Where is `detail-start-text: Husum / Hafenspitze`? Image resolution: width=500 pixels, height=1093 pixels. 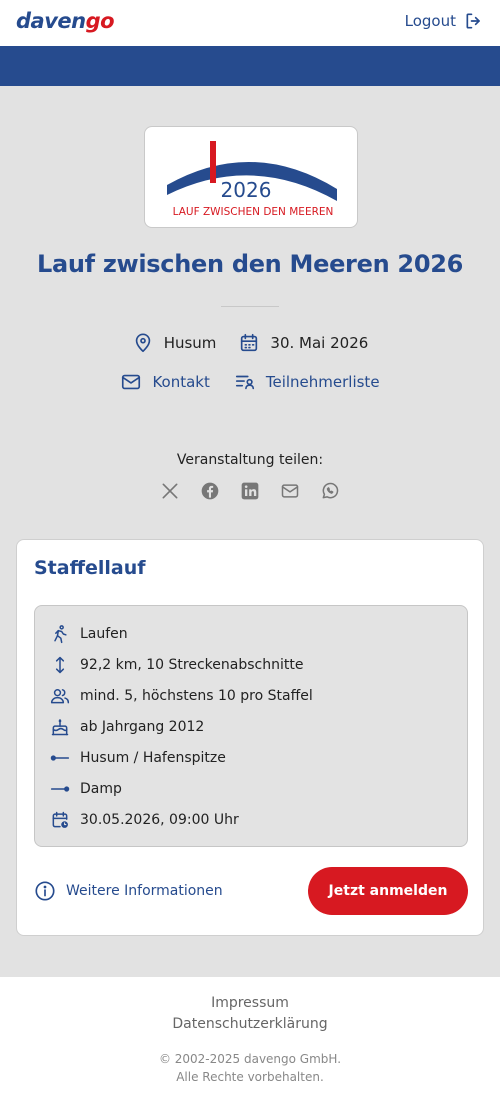
detail-start-text: Husum / Hafenspitze is located at coordinates (153, 758).